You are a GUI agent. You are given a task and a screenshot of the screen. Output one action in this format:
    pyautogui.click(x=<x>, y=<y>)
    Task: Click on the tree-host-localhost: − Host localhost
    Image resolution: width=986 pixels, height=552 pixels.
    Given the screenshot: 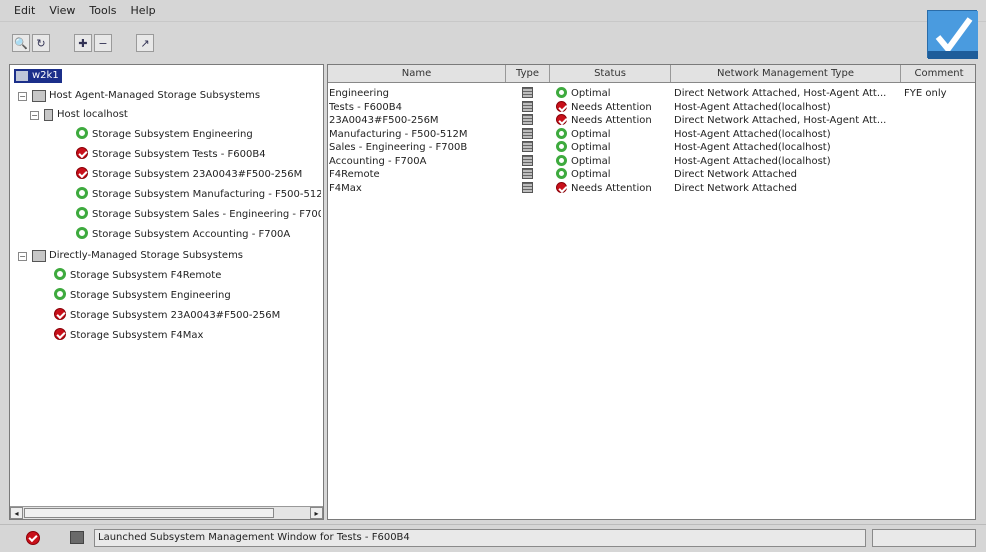 What is the action you would take?
    pyautogui.click(x=175, y=115)
    